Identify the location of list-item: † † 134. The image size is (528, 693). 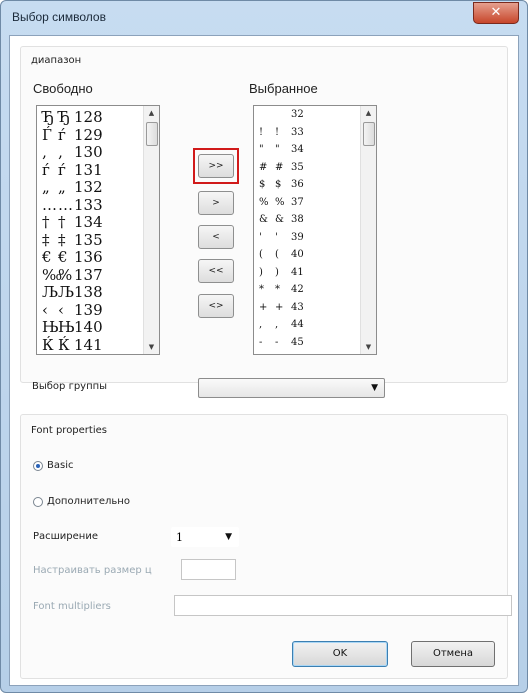
(72, 222).